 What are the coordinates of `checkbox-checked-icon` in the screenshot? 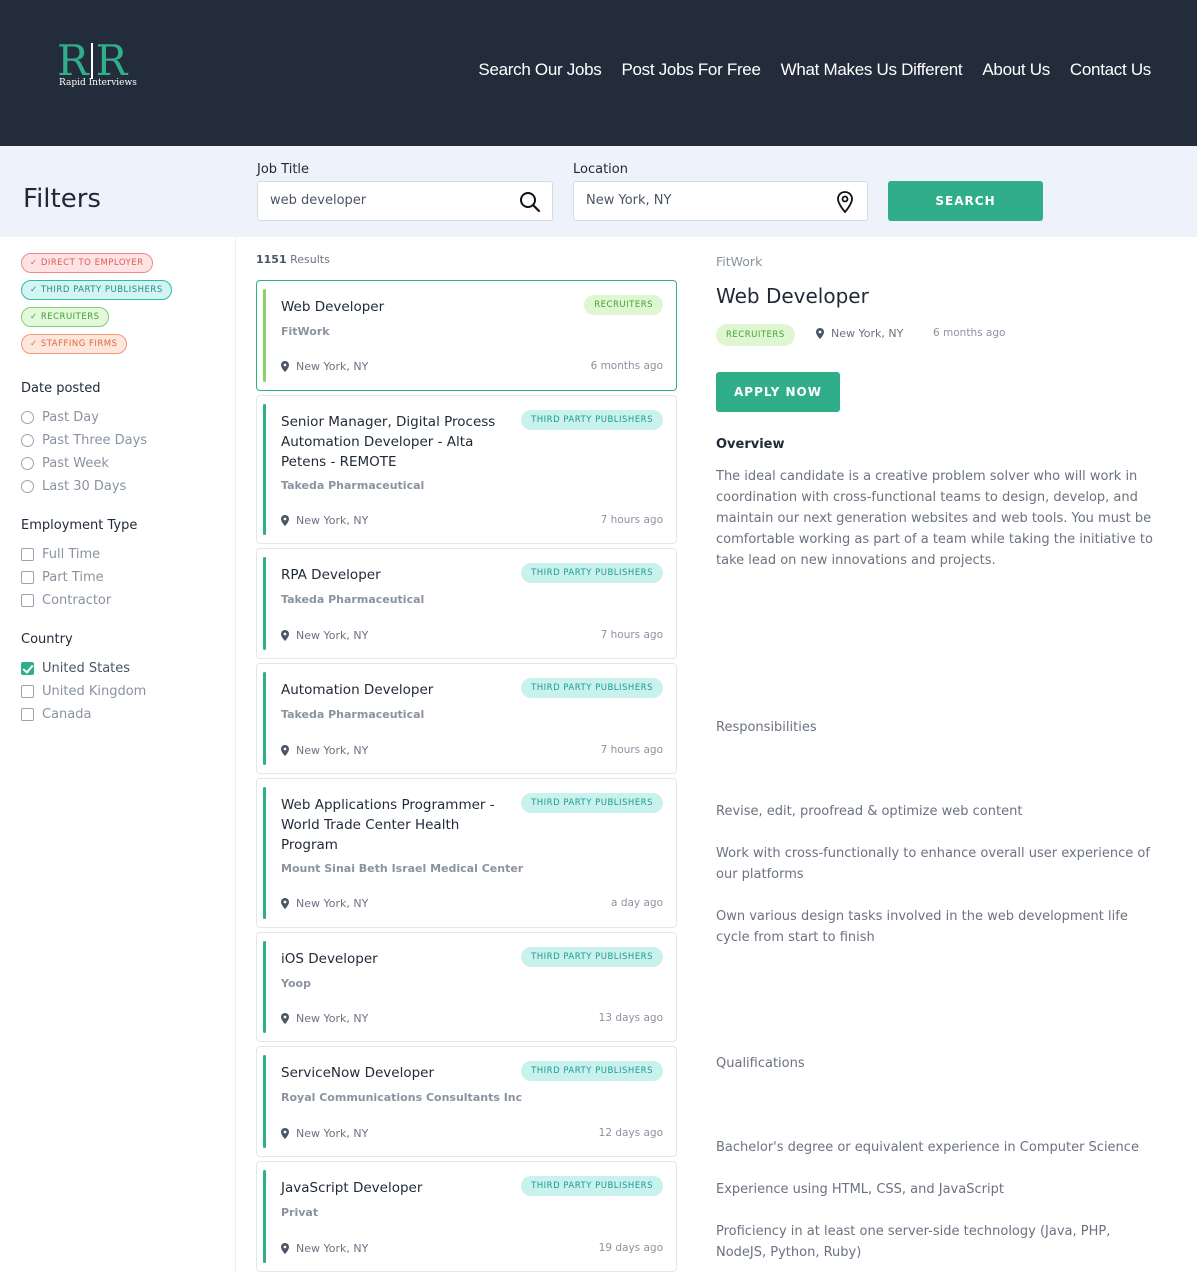 It's located at (27, 668).